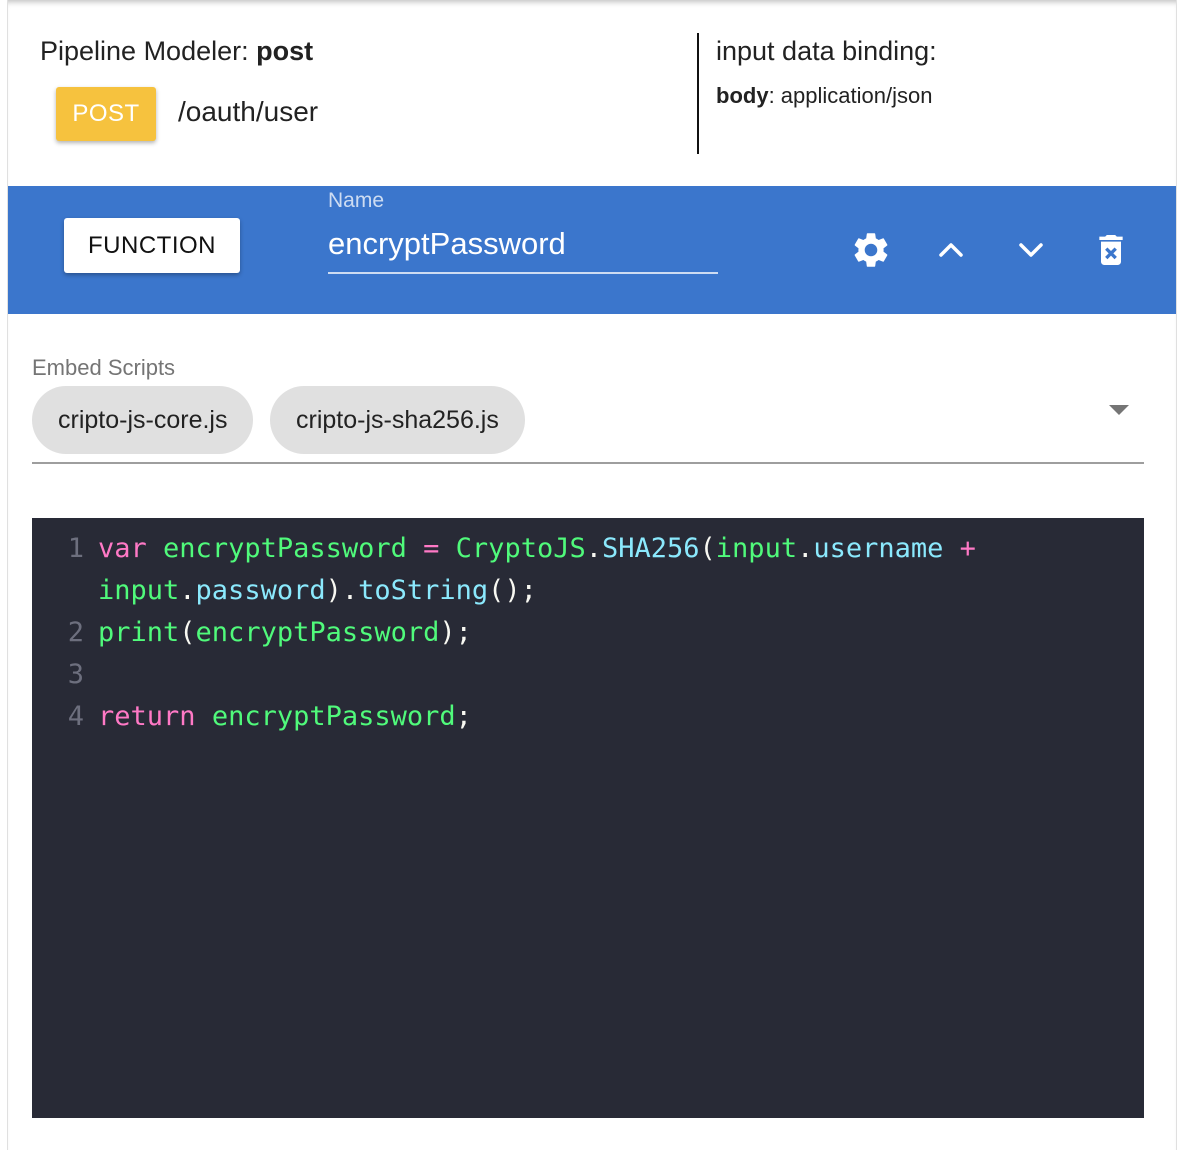  Describe the element at coordinates (826, 51) in the screenshot. I see `binding-title: input data binding:` at that location.